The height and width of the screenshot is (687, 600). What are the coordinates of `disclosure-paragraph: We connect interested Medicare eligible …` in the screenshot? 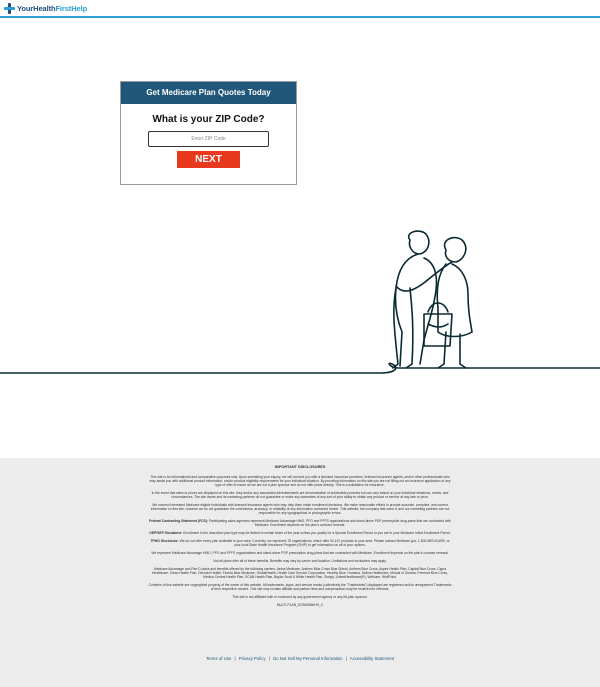 It's located at (300, 509).